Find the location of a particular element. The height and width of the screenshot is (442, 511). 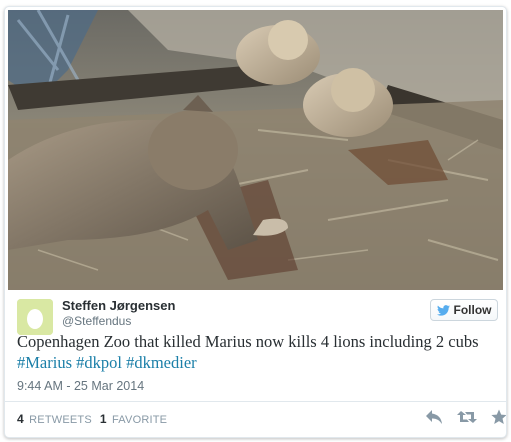

retweets-count: 4 is located at coordinates (20, 419).